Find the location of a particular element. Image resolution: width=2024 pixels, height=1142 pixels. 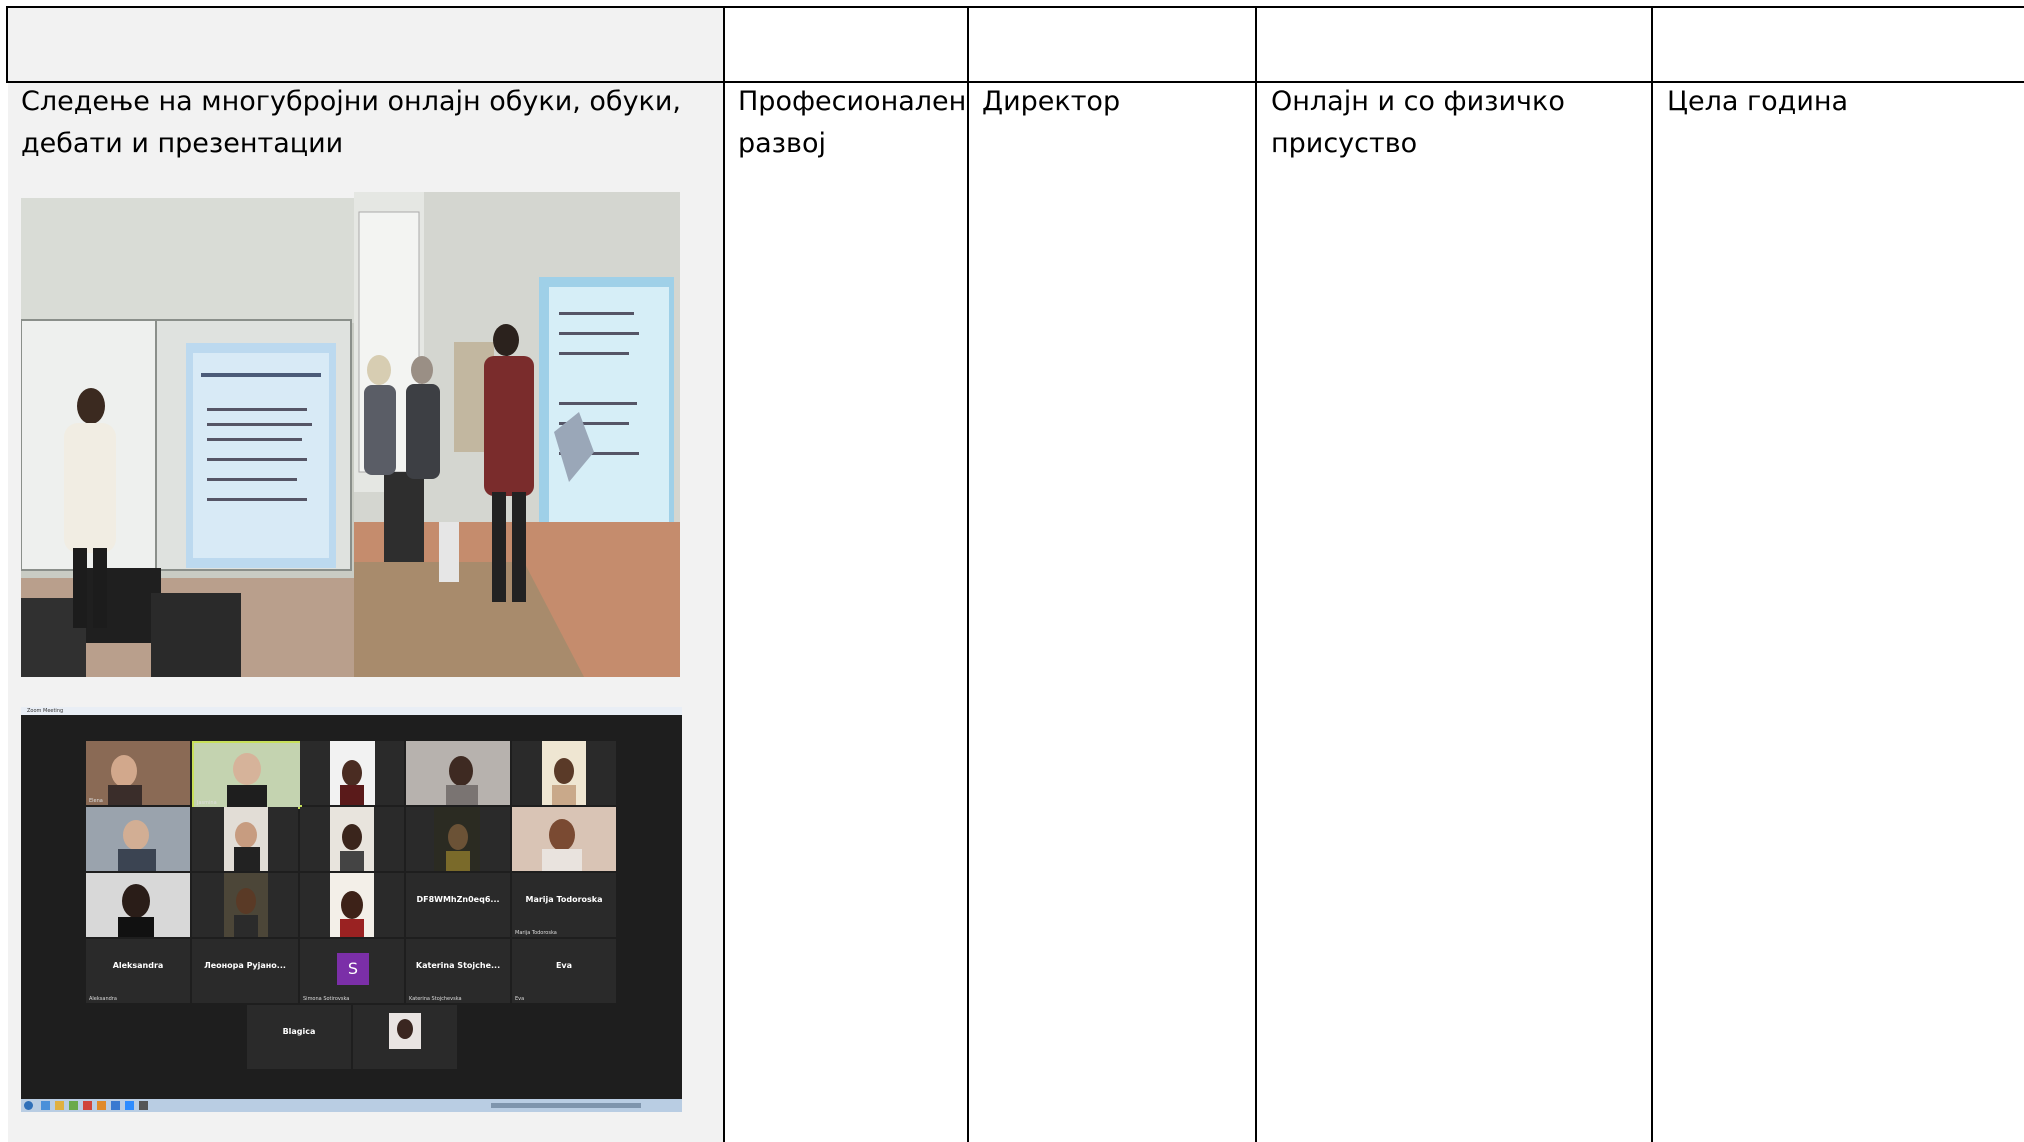

zoom-titlebar: Zoom Meeting is located at coordinates (351, 711).